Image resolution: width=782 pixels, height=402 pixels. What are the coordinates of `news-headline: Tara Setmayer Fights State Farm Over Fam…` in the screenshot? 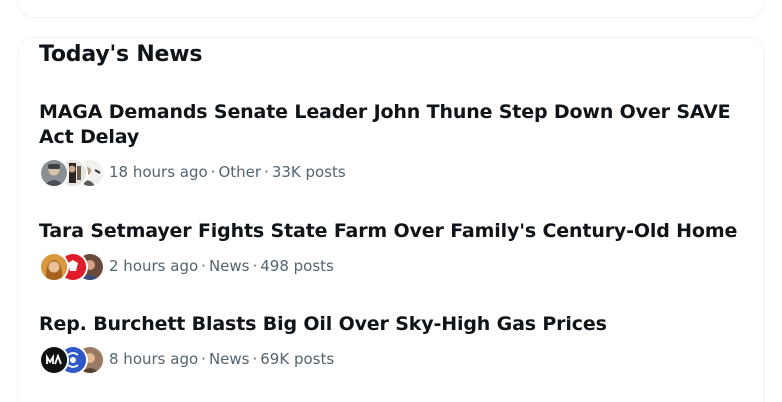 It's located at (388, 231).